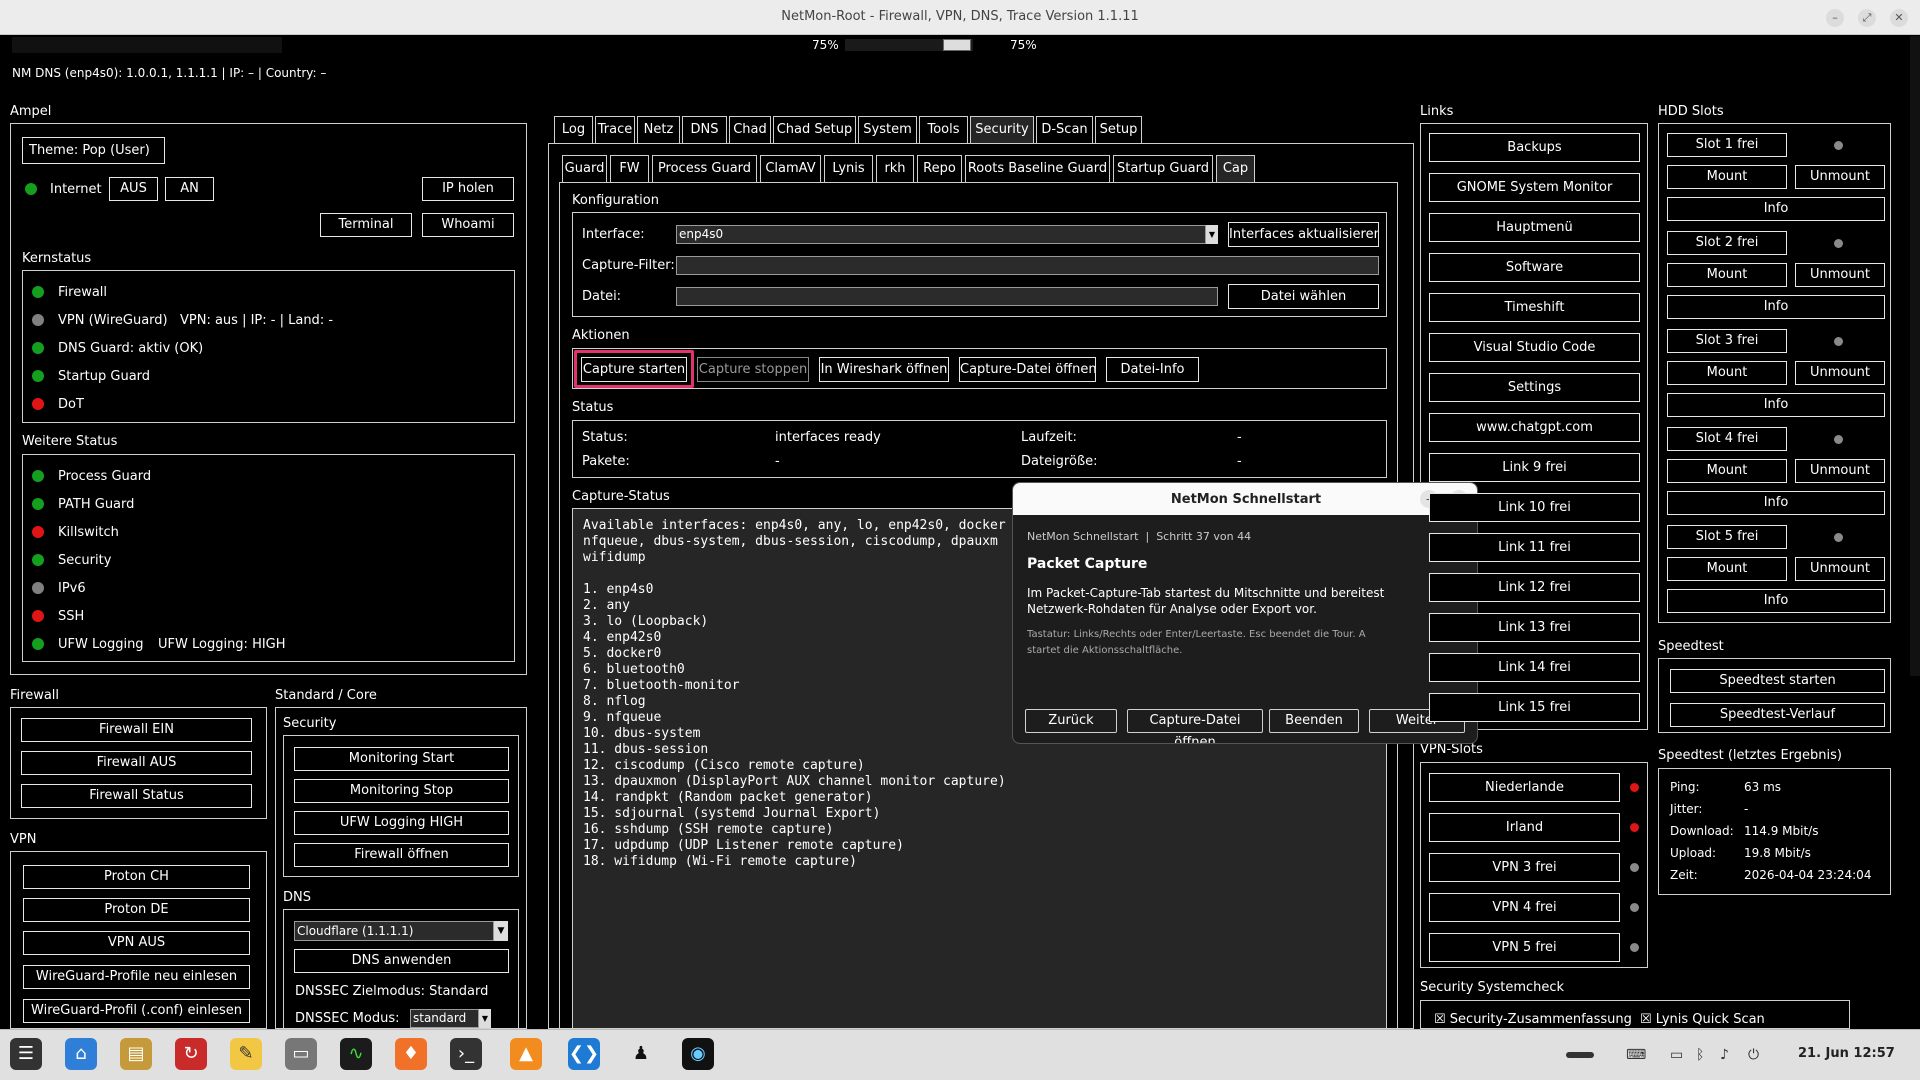  I want to click on speedtest-start-button: Speedtest starten, so click(1777, 681).